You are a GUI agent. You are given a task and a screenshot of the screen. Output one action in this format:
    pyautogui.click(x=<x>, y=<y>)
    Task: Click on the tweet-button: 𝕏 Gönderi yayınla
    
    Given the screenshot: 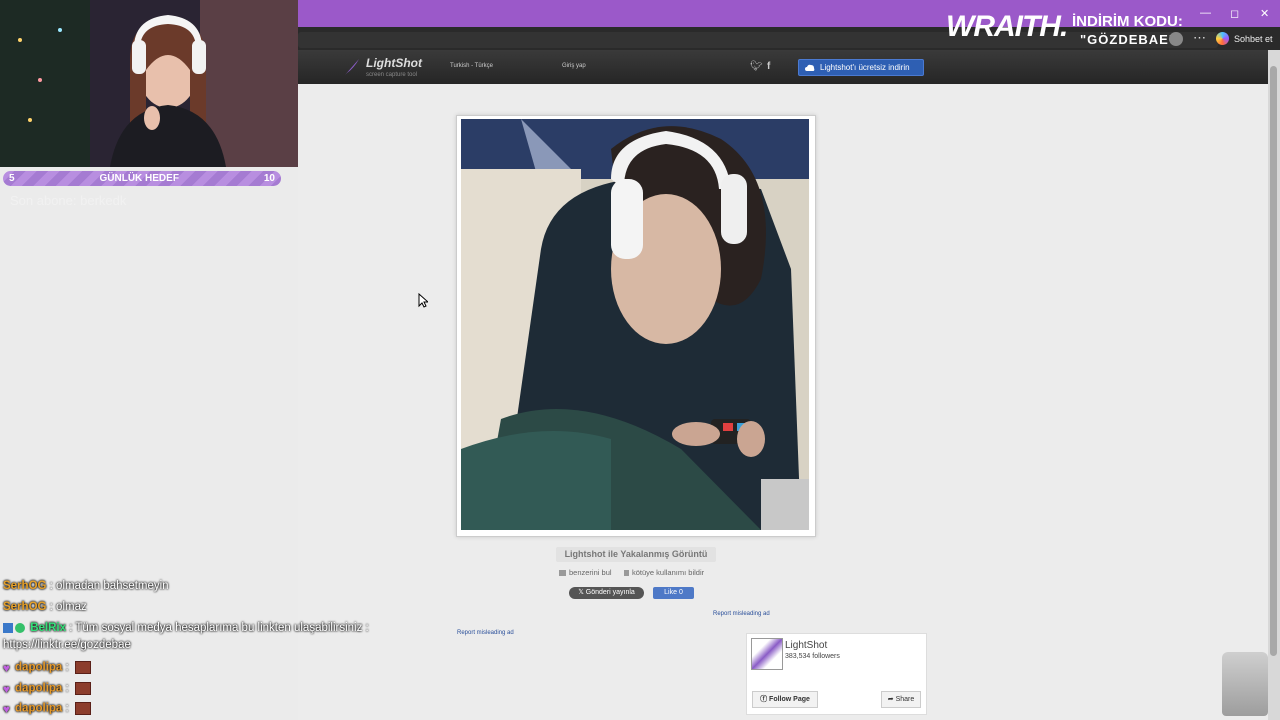 What is the action you would take?
    pyautogui.click(x=606, y=593)
    